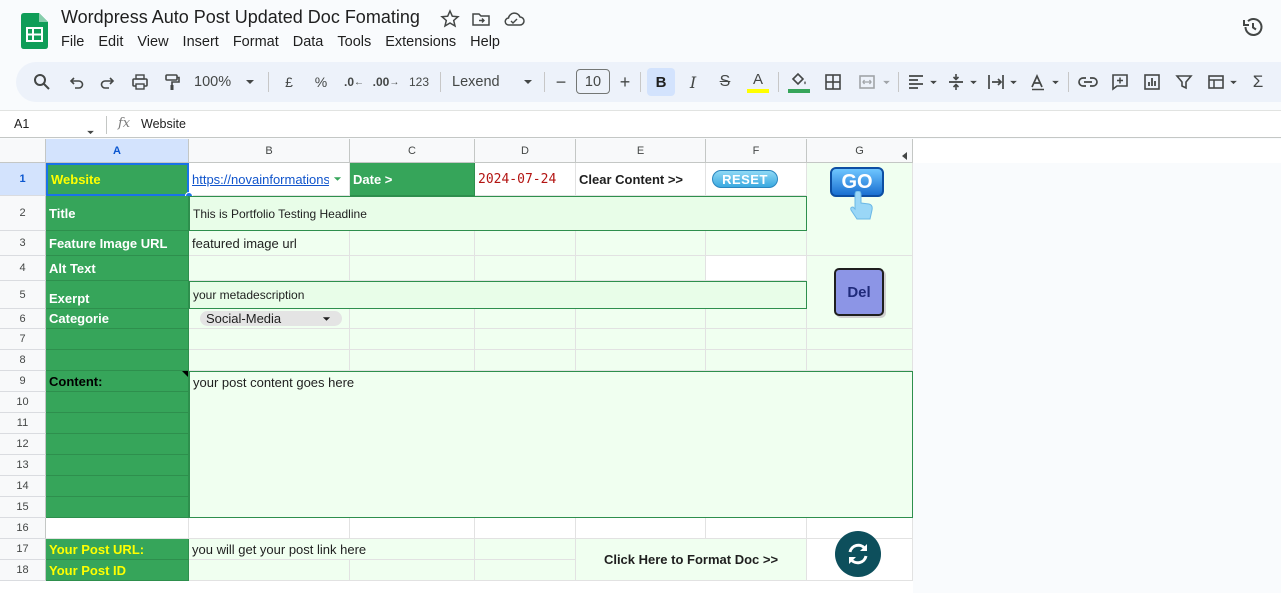 This screenshot has height=593, width=1281. I want to click on menu-insert: Insert, so click(201, 44).